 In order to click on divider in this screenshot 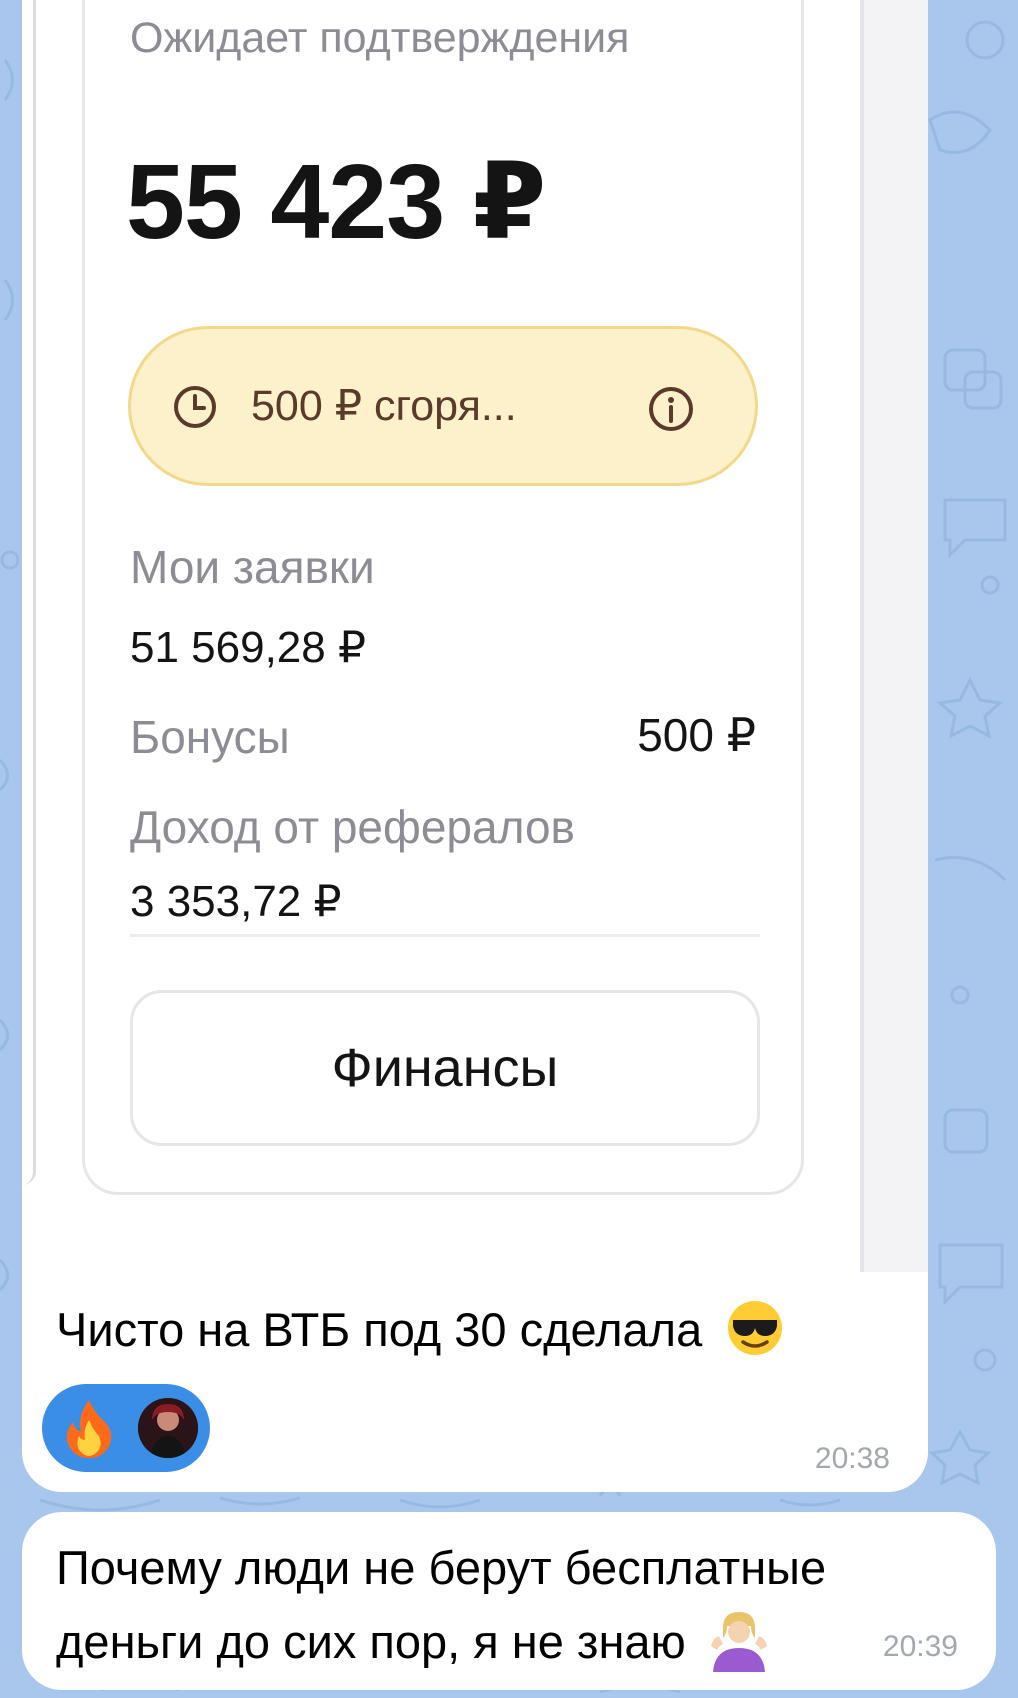, I will do `click(445, 935)`.